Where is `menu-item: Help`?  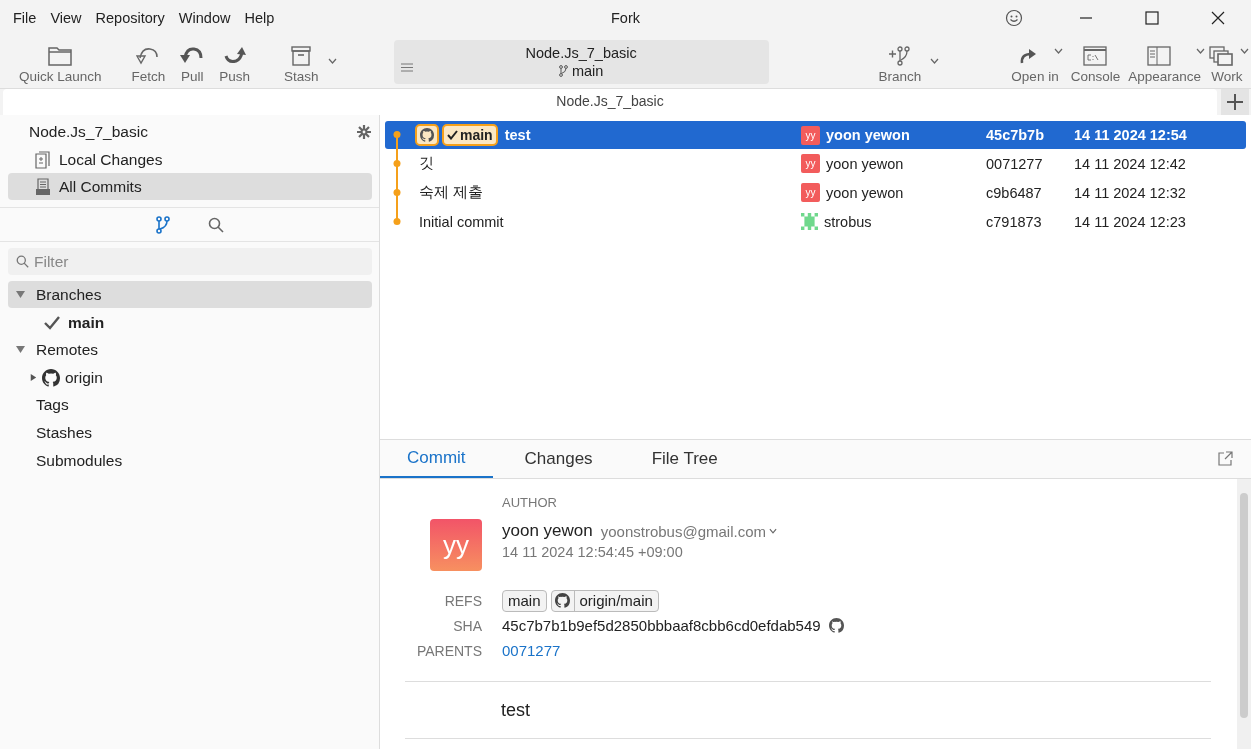
menu-item: Help is located at coordinates (259, 18).